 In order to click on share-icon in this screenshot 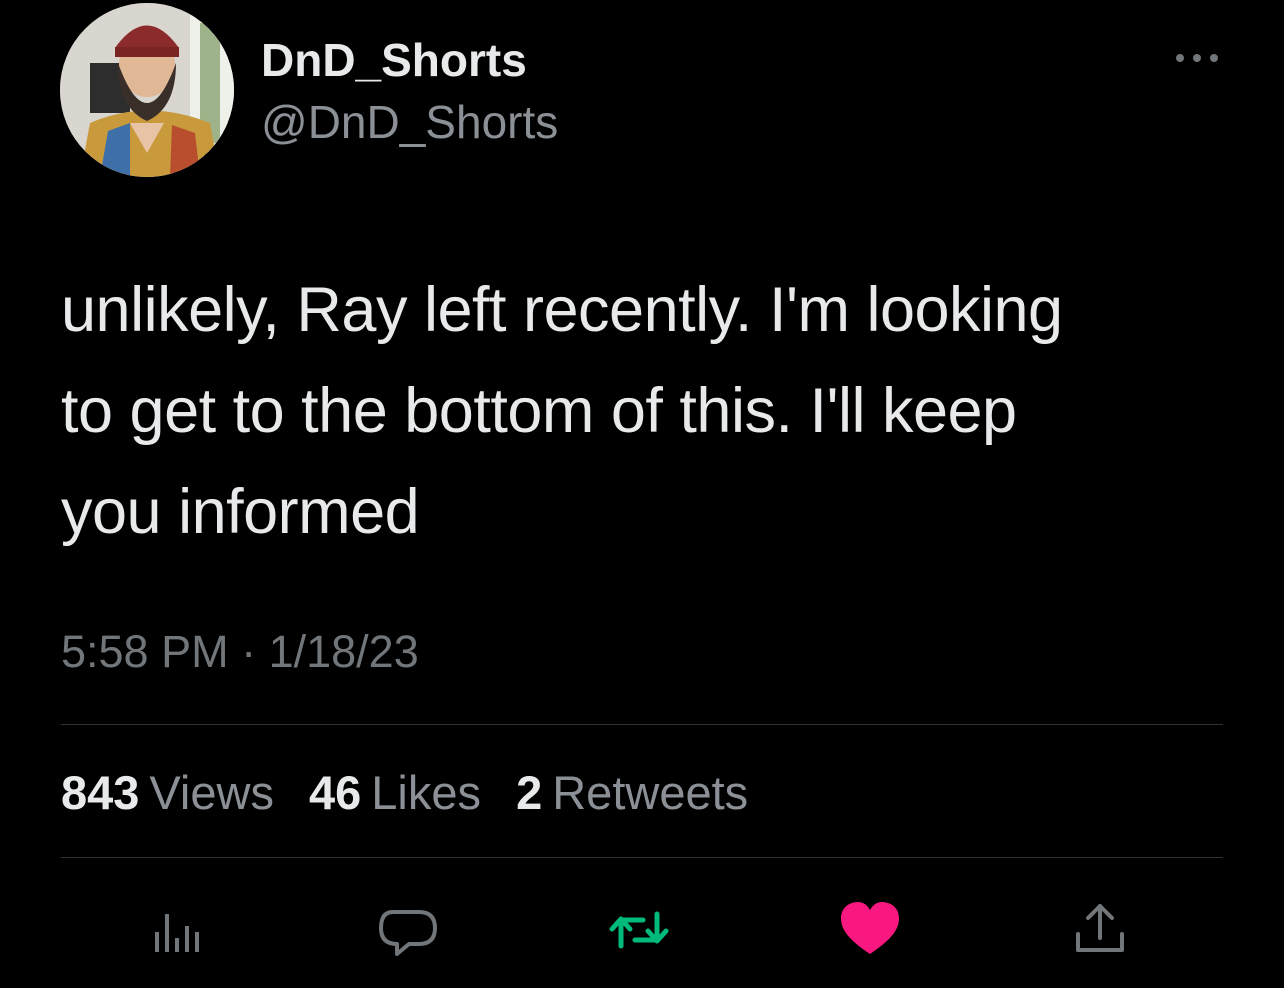, I will do `click(1100, 930)`.